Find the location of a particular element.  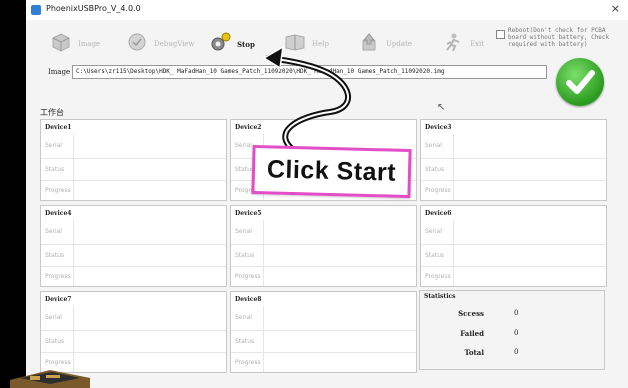

checkmark-icon is located at coordinates (580, 82).